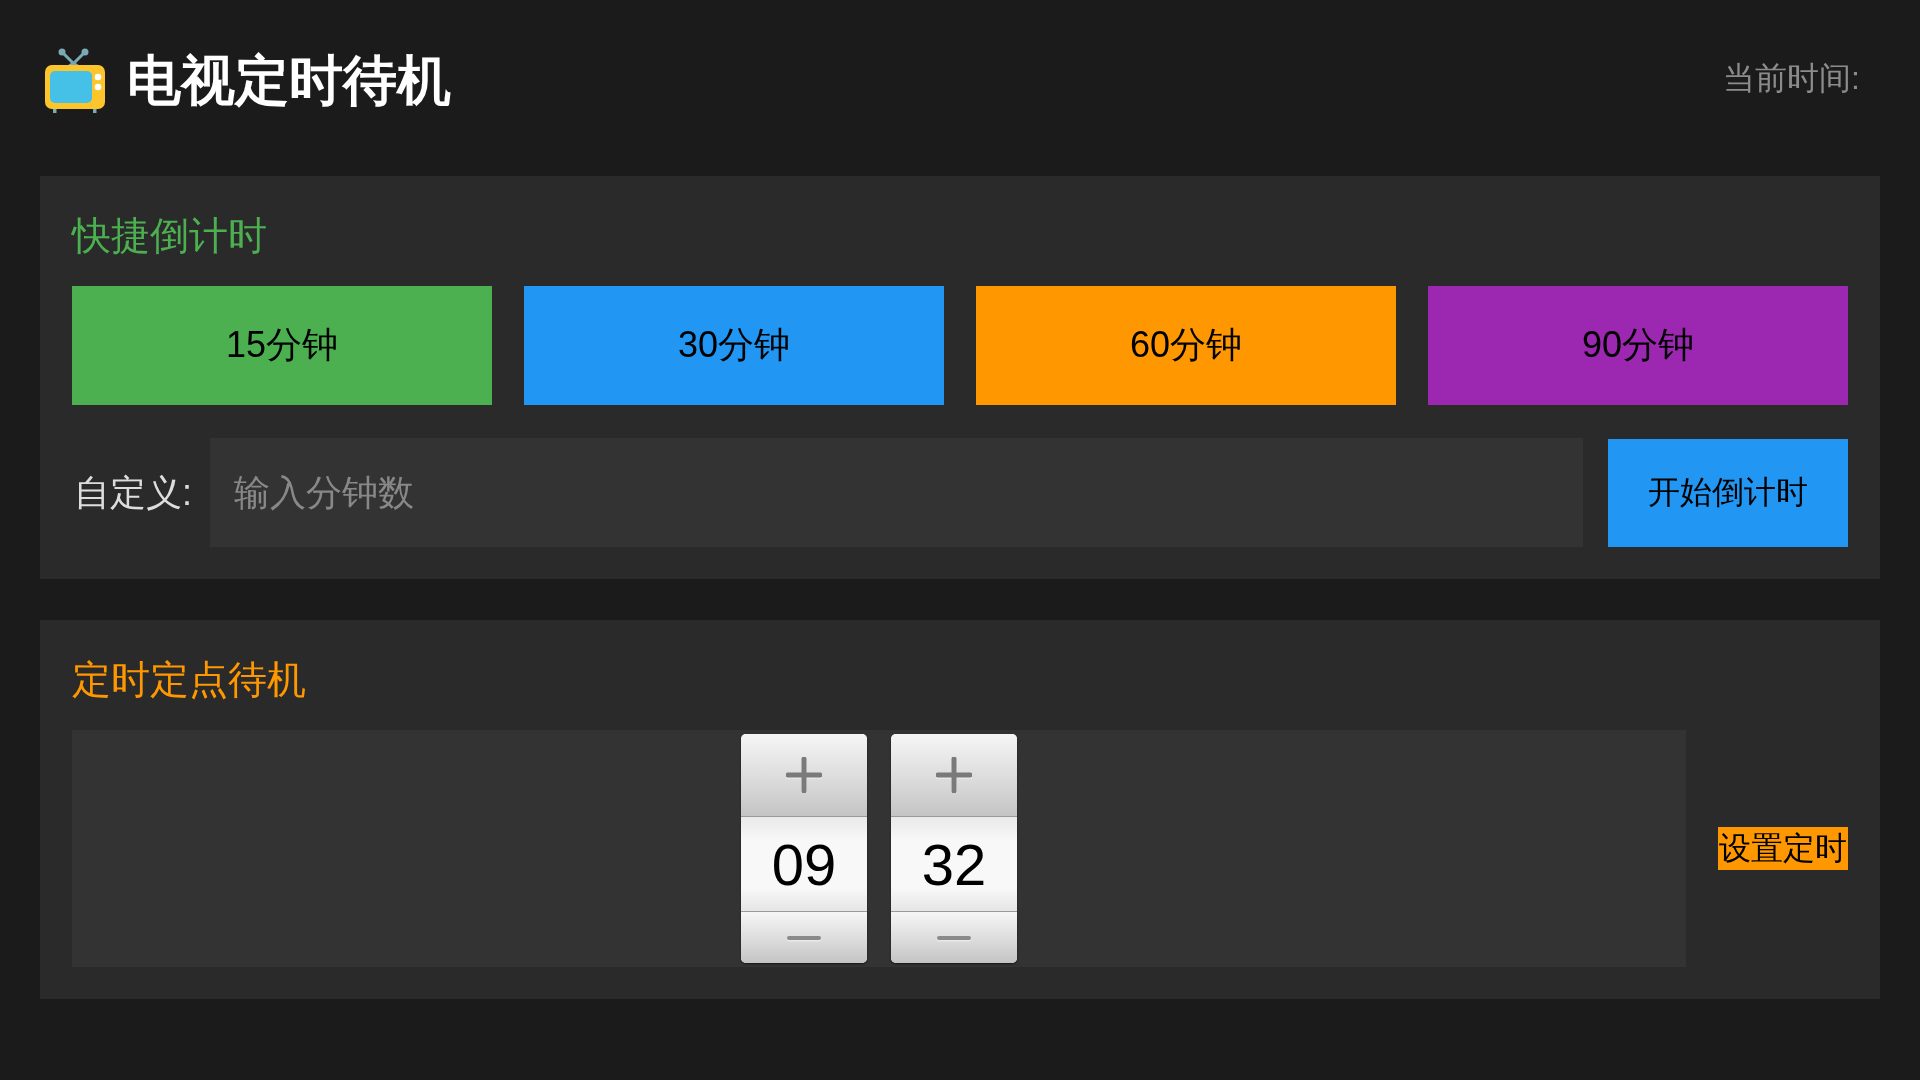 The width and height of the screenshot is (1920, 1080). Describe the element at coordinates (734, 345) in the screenshot. I see `preset-button: 30分钟` at that location.